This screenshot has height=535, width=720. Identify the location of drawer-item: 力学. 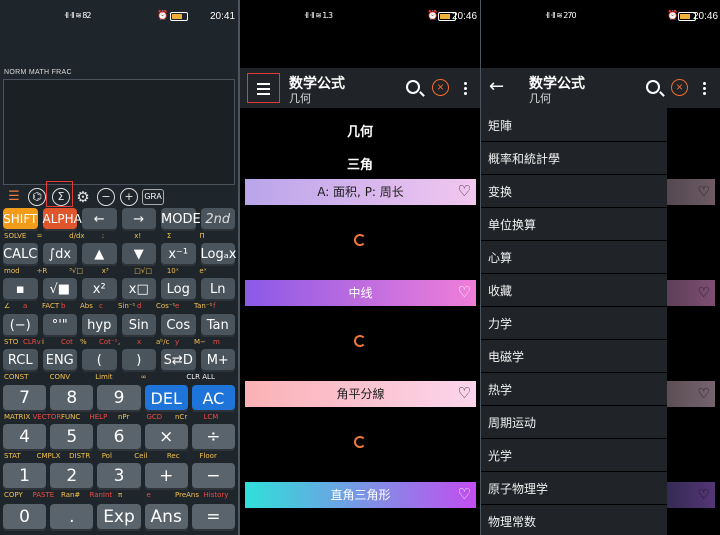
(500, 323).